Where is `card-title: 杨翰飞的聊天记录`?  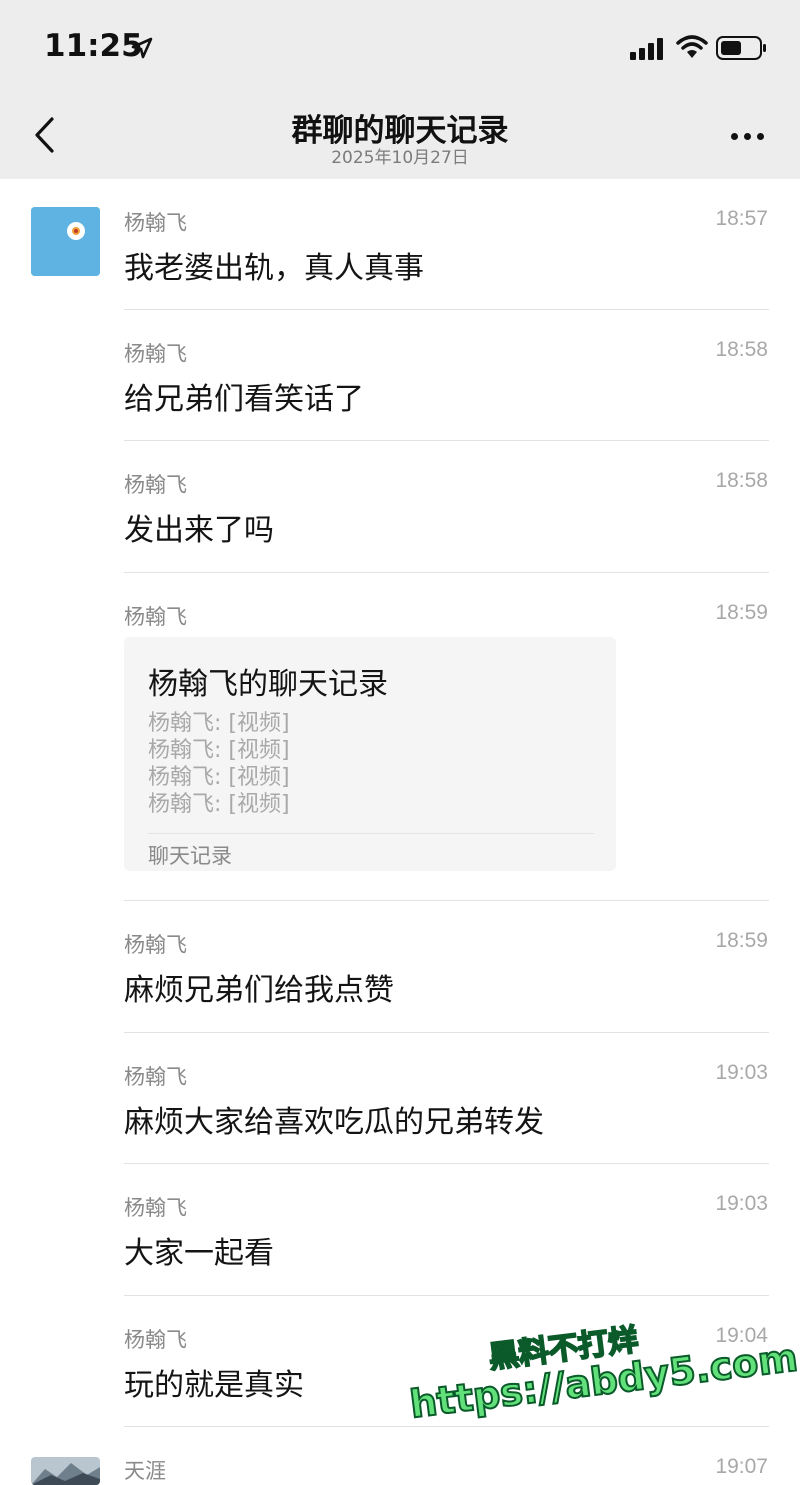
card-title: 杨翰飞的聊天记录 is located at coordinates (268, 684).